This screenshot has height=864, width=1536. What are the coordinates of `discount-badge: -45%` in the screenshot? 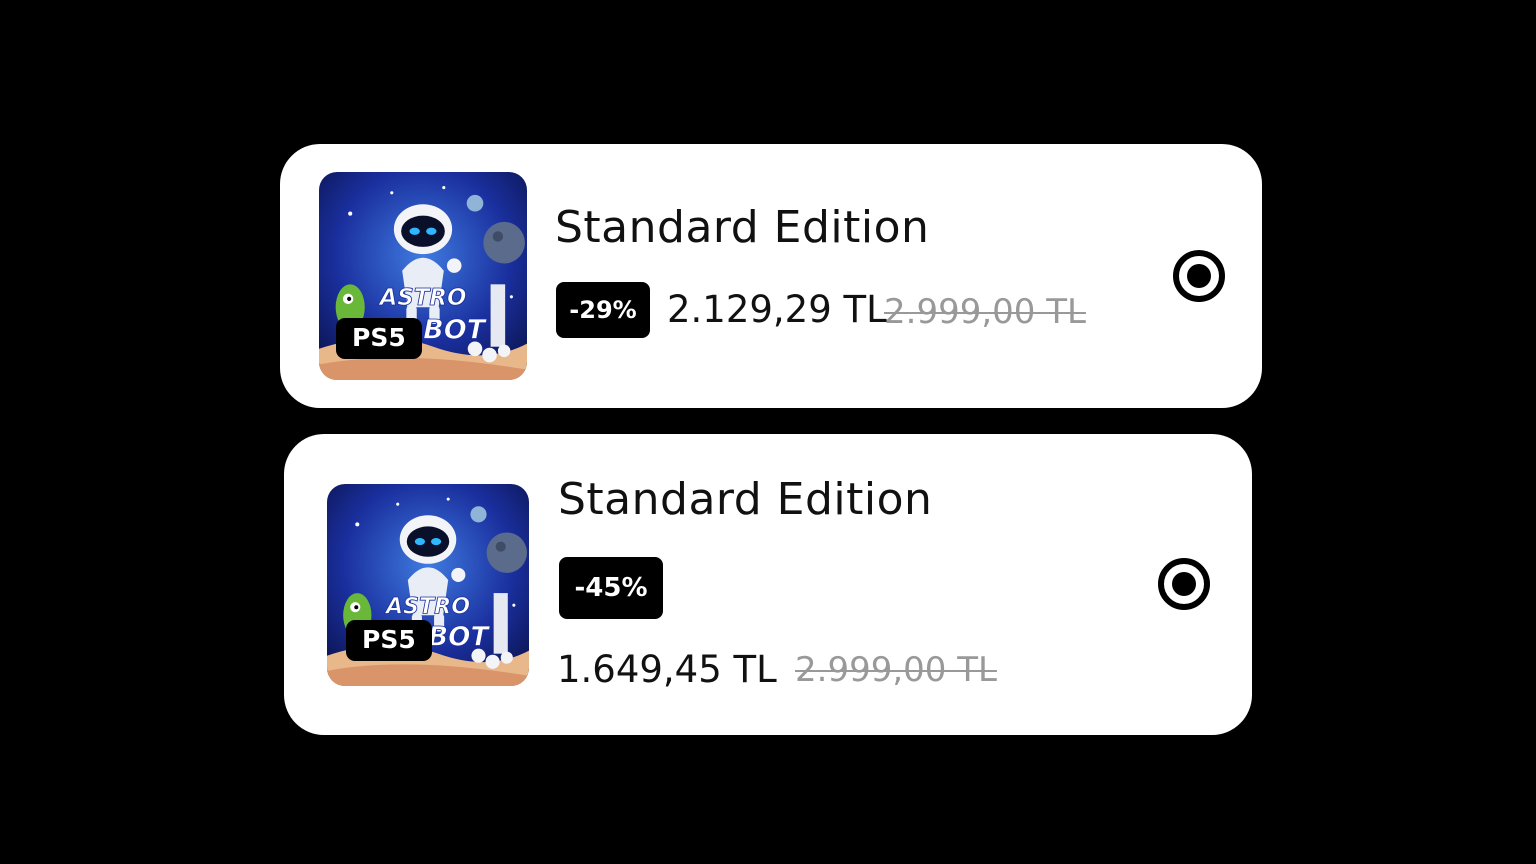 It's located at (611, 588).